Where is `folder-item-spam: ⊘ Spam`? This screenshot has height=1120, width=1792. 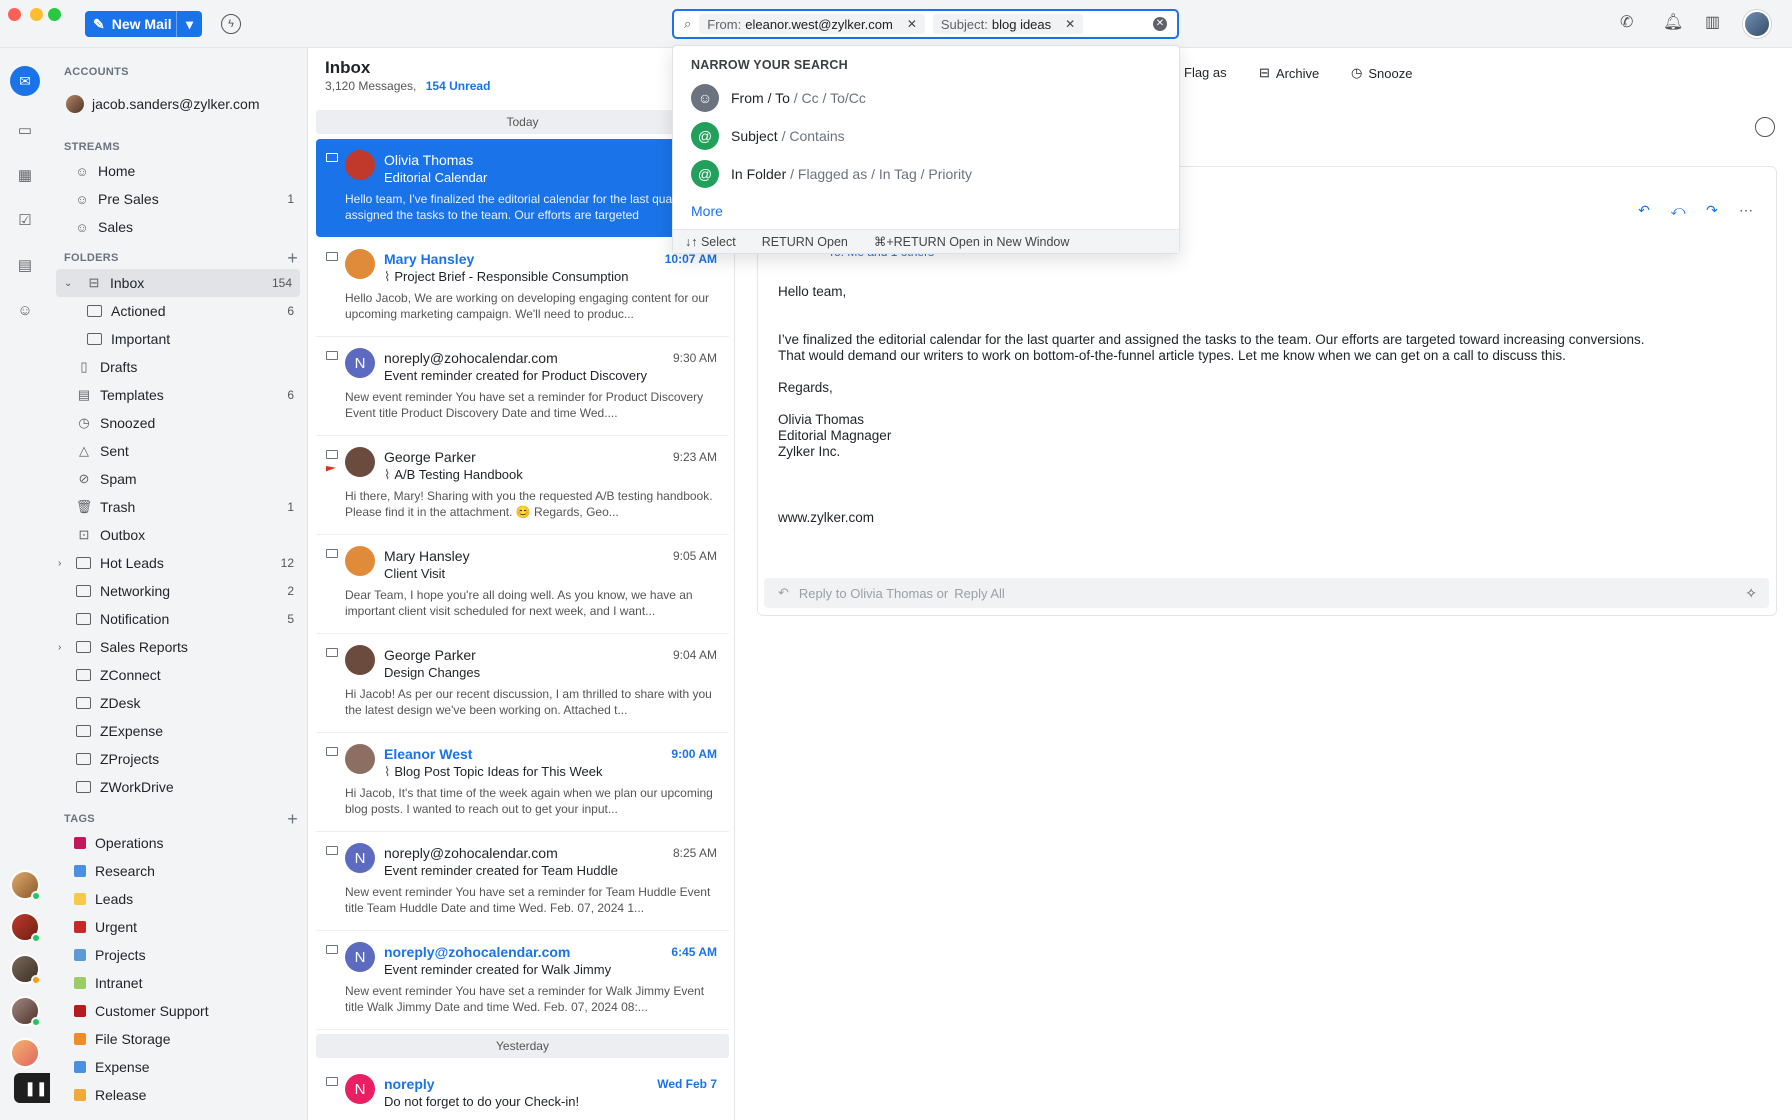 folder-item-spam: ⊘ Spam is located at coordinates (178, 479).